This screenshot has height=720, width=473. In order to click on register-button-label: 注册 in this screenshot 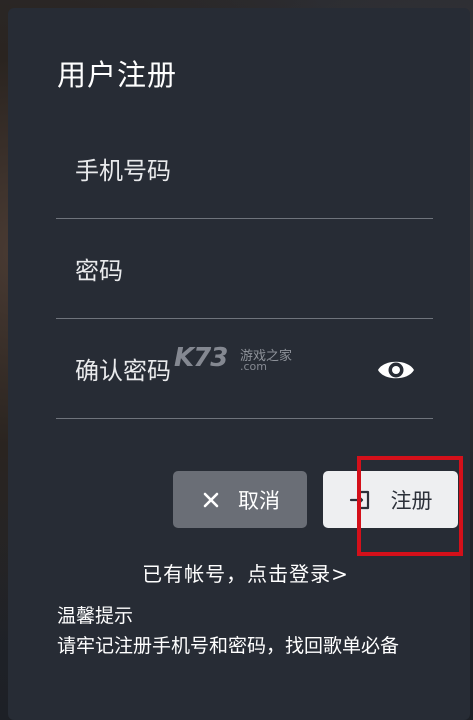, I will do `click(411, 500)`.